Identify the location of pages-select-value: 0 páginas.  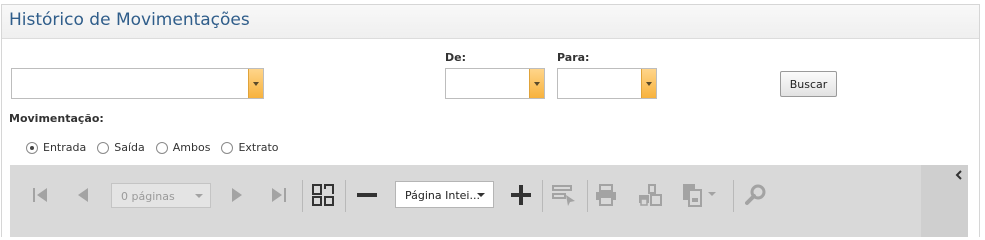
(148, 196).